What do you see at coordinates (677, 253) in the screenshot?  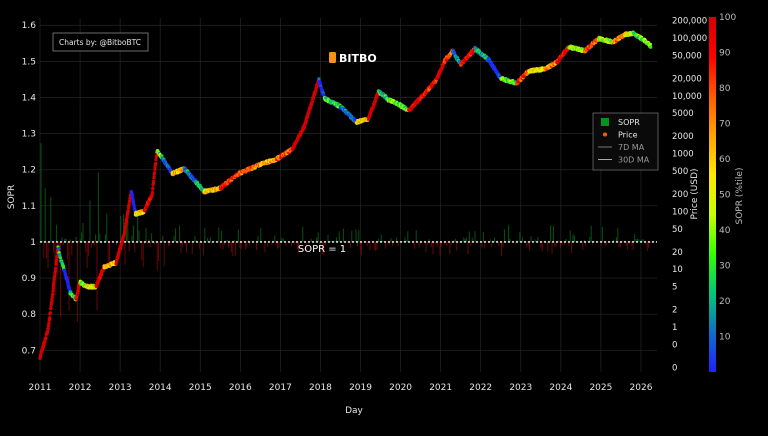 I see `price-tick-label: 20` at bounding box center [677, 253].